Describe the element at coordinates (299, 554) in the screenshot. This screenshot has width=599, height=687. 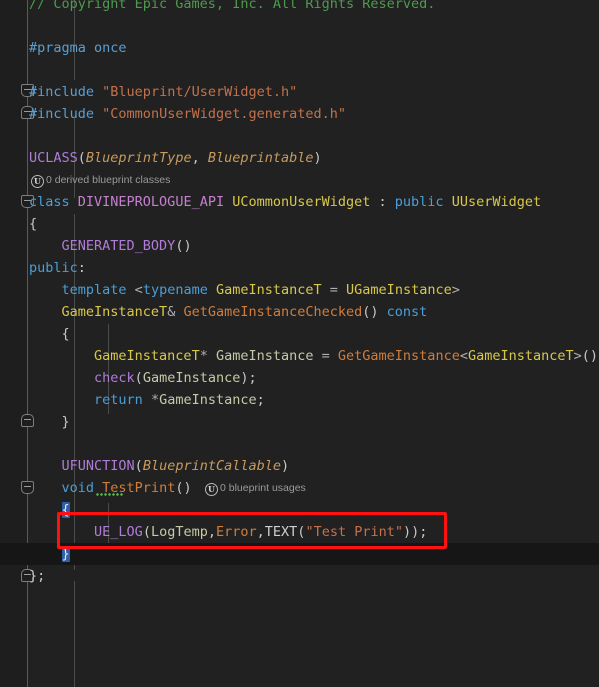
I see `code-line-testprint-close-brace: }` at that location.